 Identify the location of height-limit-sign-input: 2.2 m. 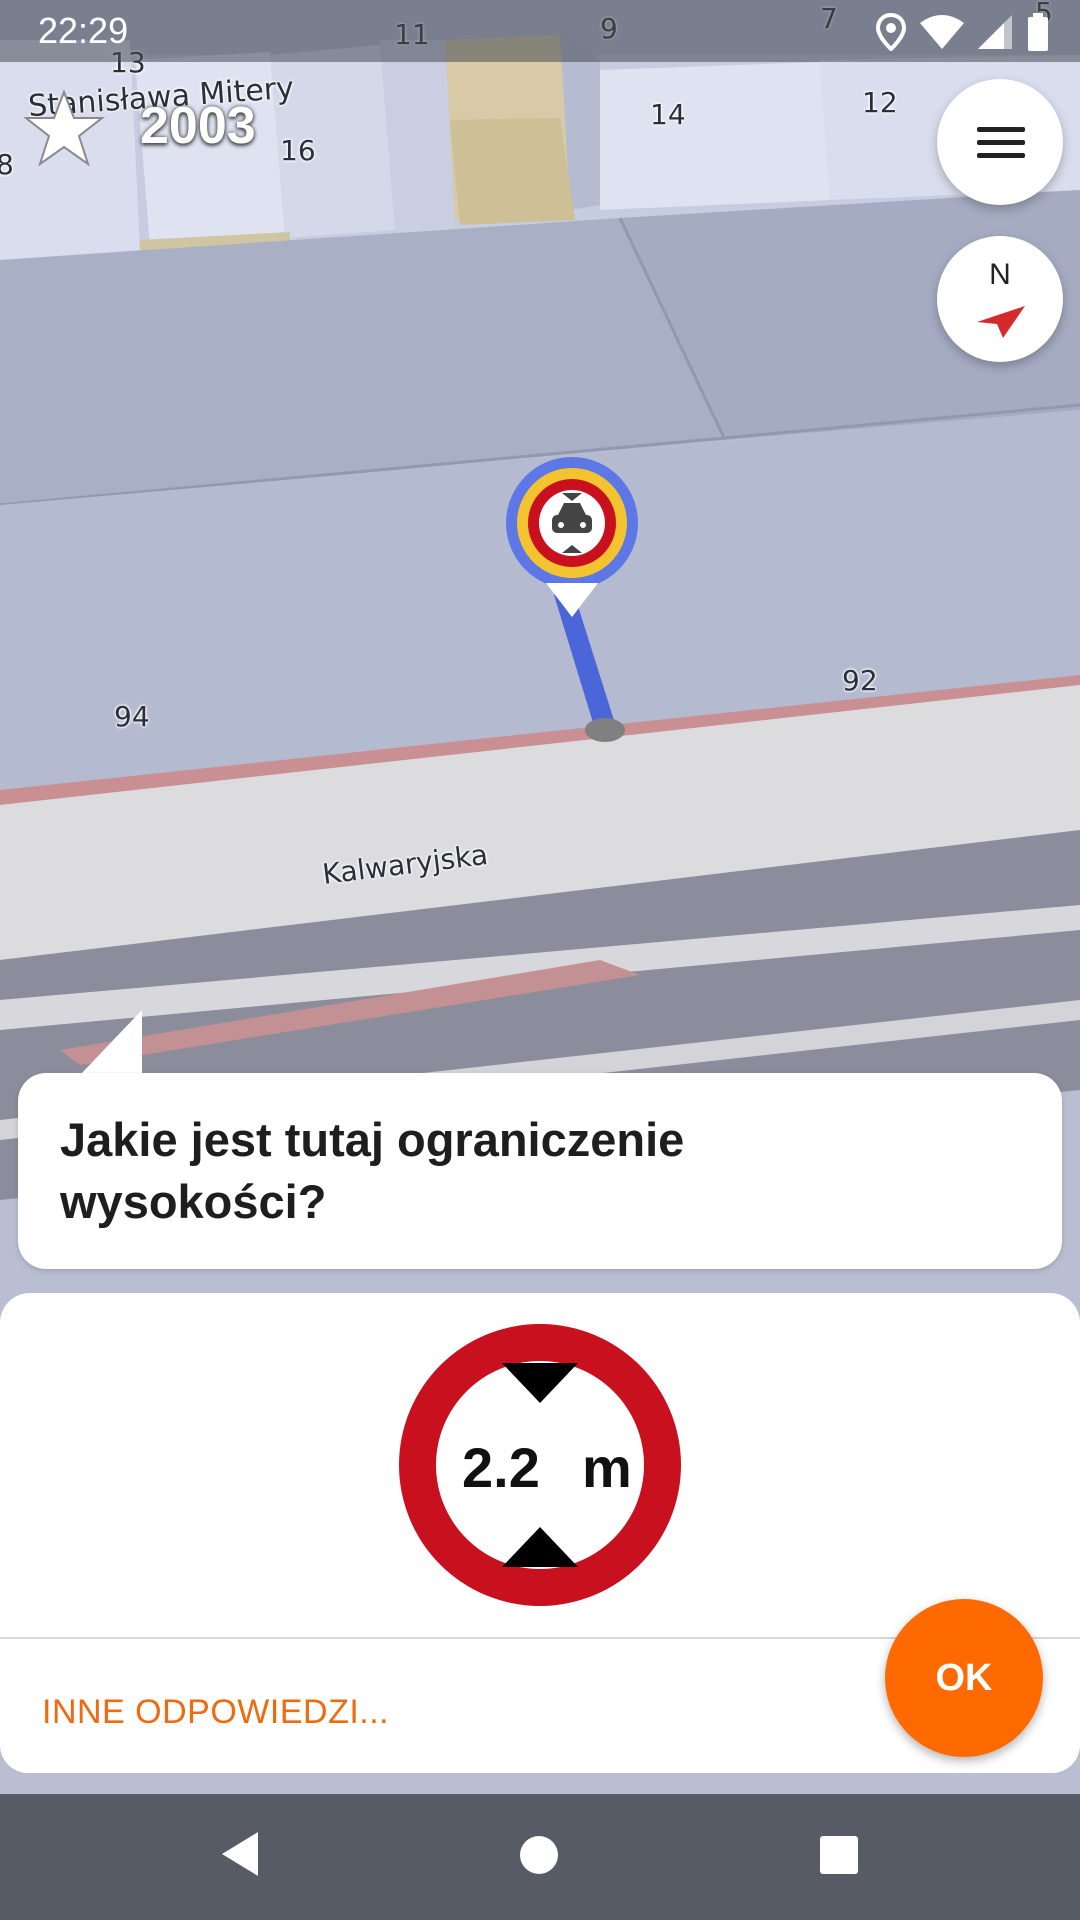
(540, 1465).